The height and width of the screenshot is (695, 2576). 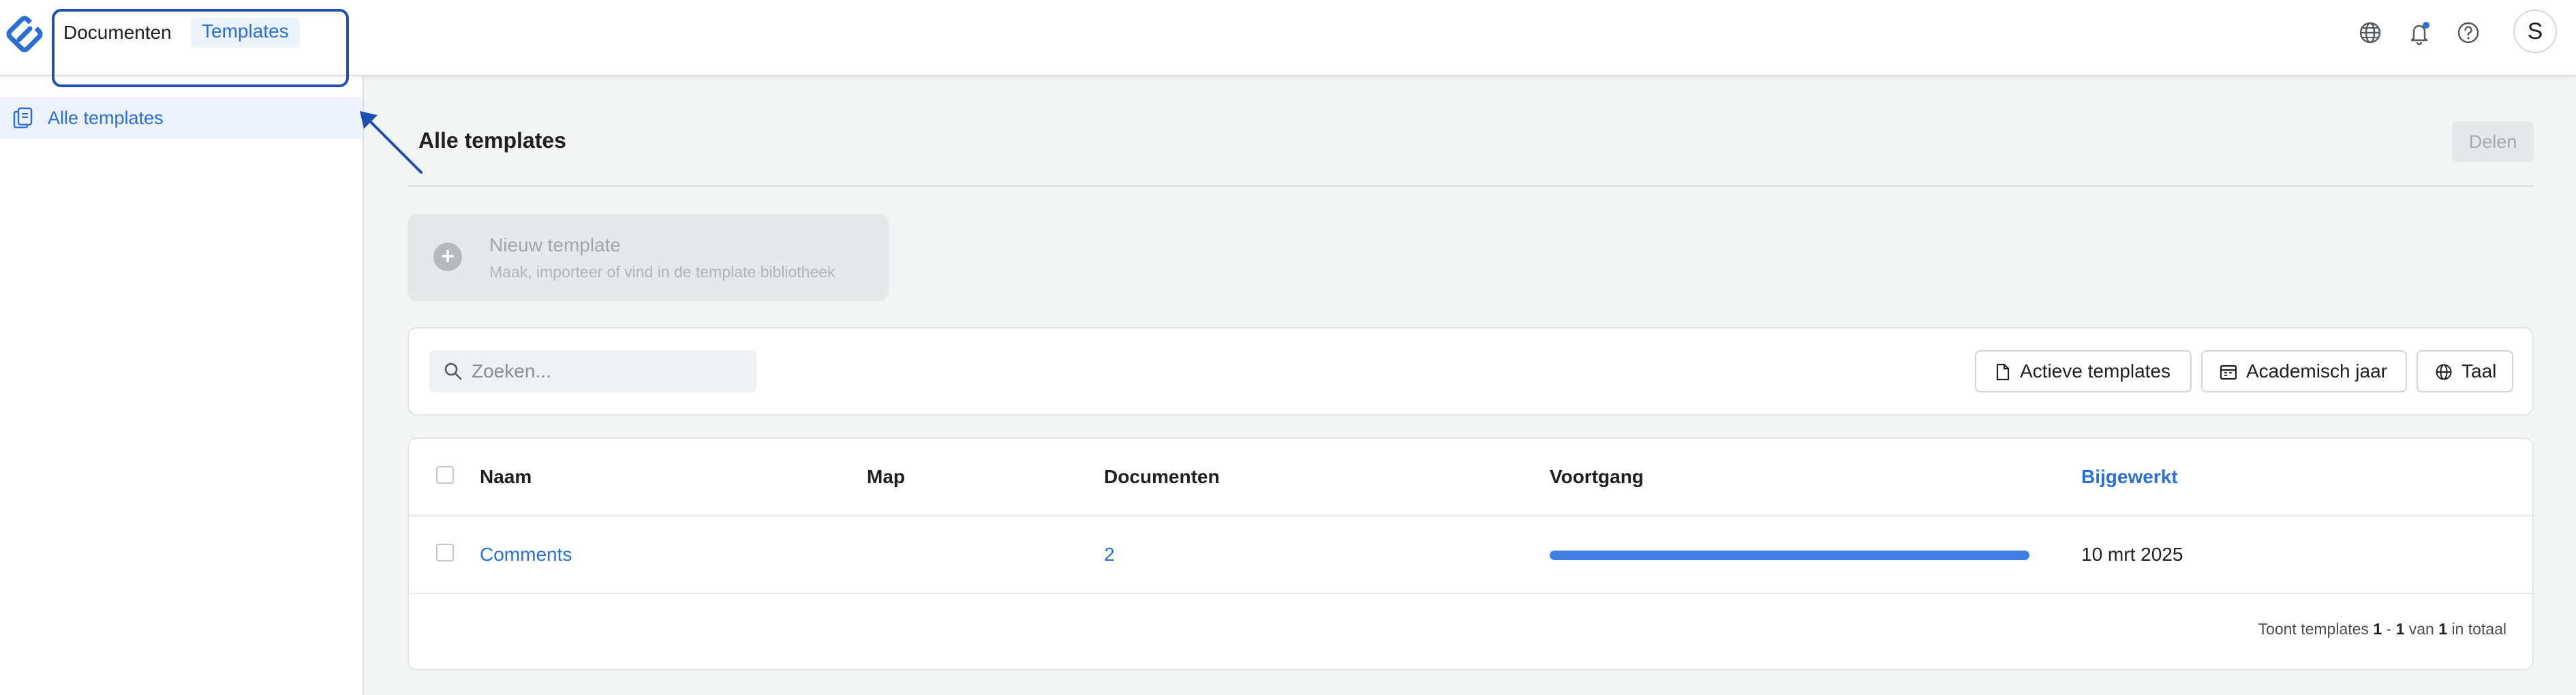 What do you see at coordinates (445, 475) in the screenshot?
I see `select-all-checkbox` at bounding box center [445, 475].